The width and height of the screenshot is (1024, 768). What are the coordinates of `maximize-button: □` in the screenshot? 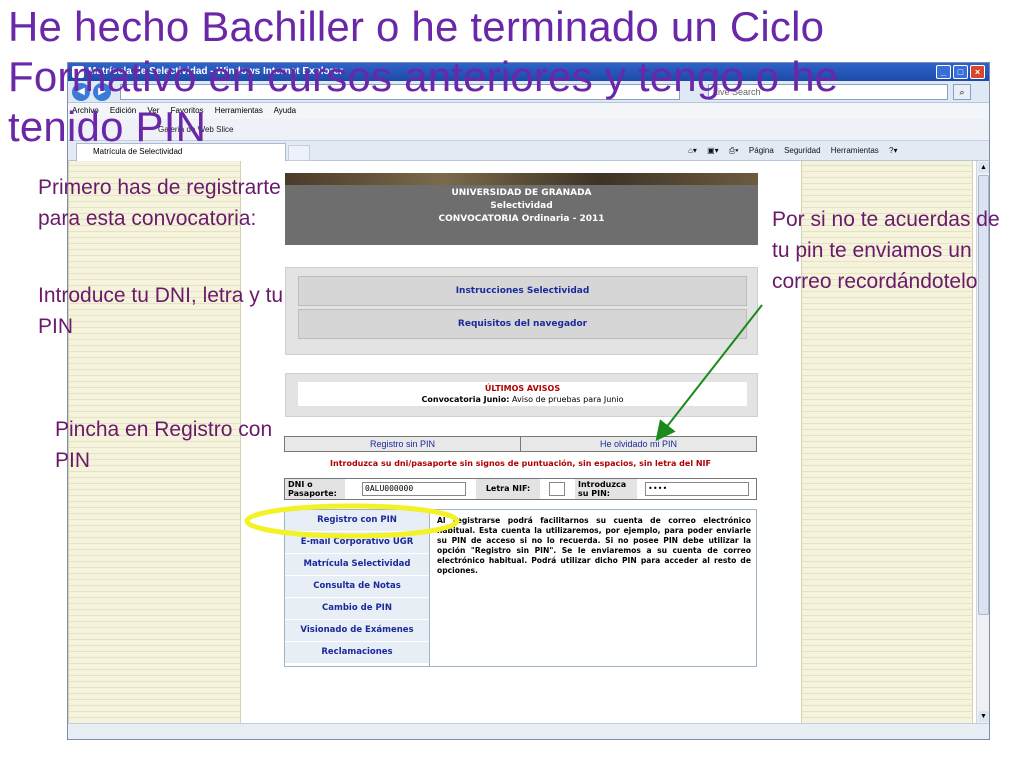 It's located at (960, 72).